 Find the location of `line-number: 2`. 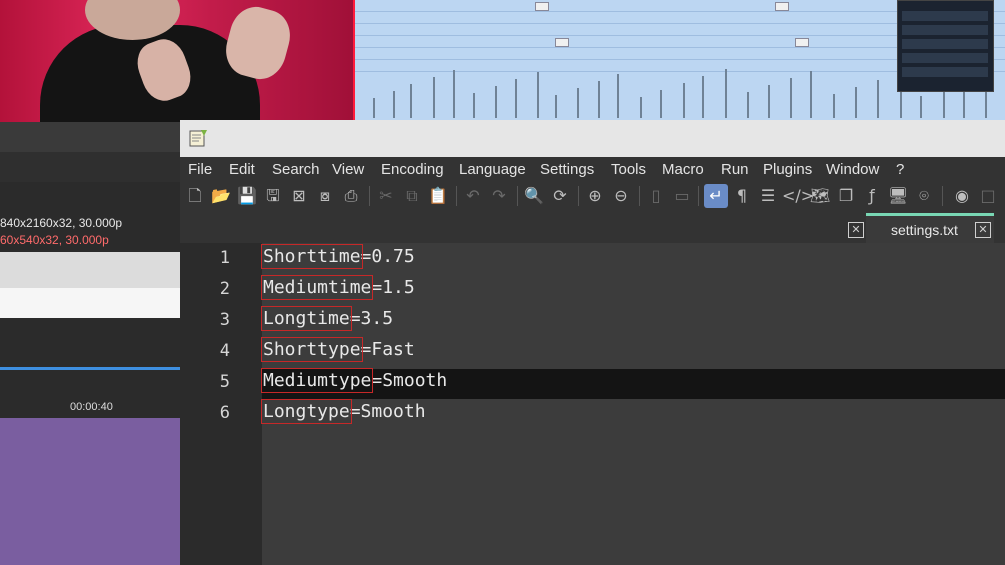

line-number: 2 is located at coordinates (224, 289).